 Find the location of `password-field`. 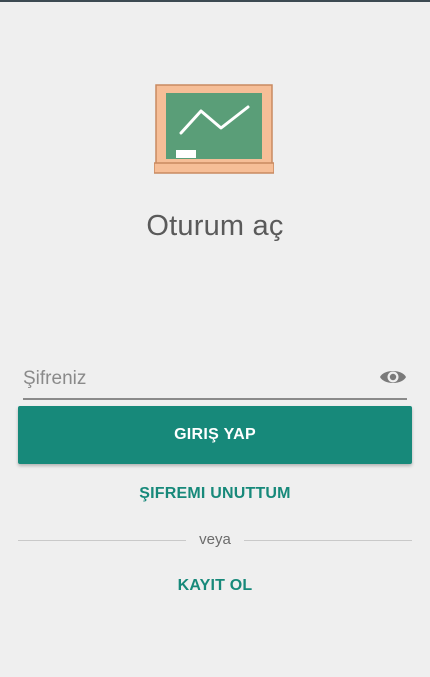

password-field is located at coordinates (215, 380).